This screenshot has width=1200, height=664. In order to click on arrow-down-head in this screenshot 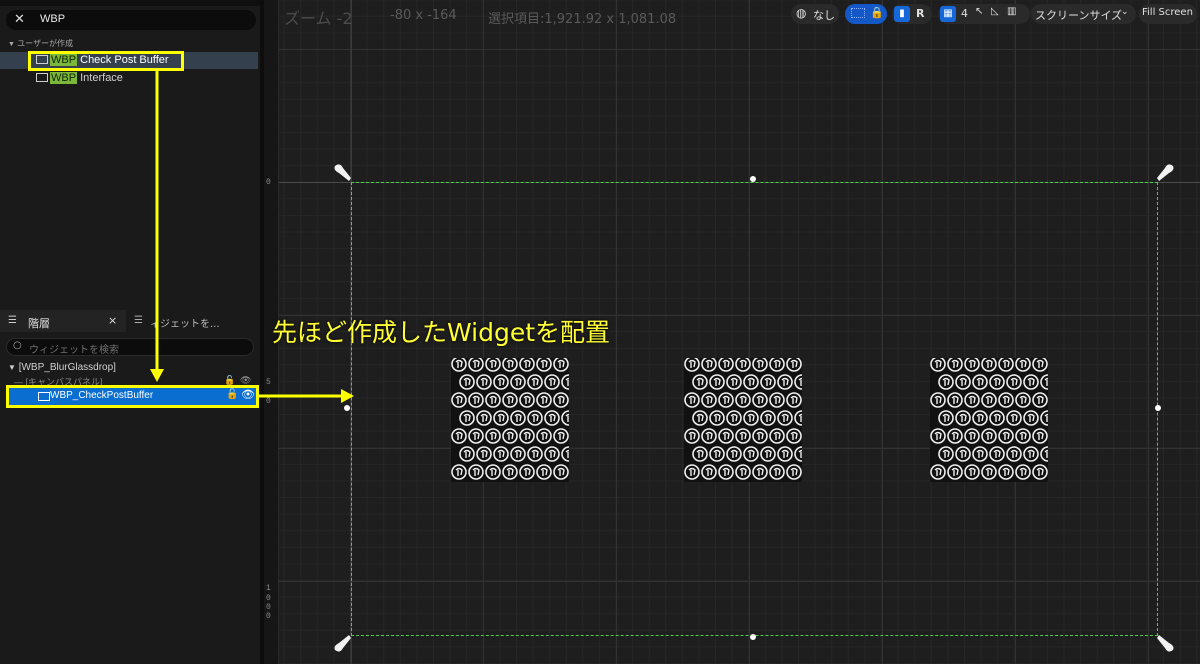, I will do `click(157, 375)`.